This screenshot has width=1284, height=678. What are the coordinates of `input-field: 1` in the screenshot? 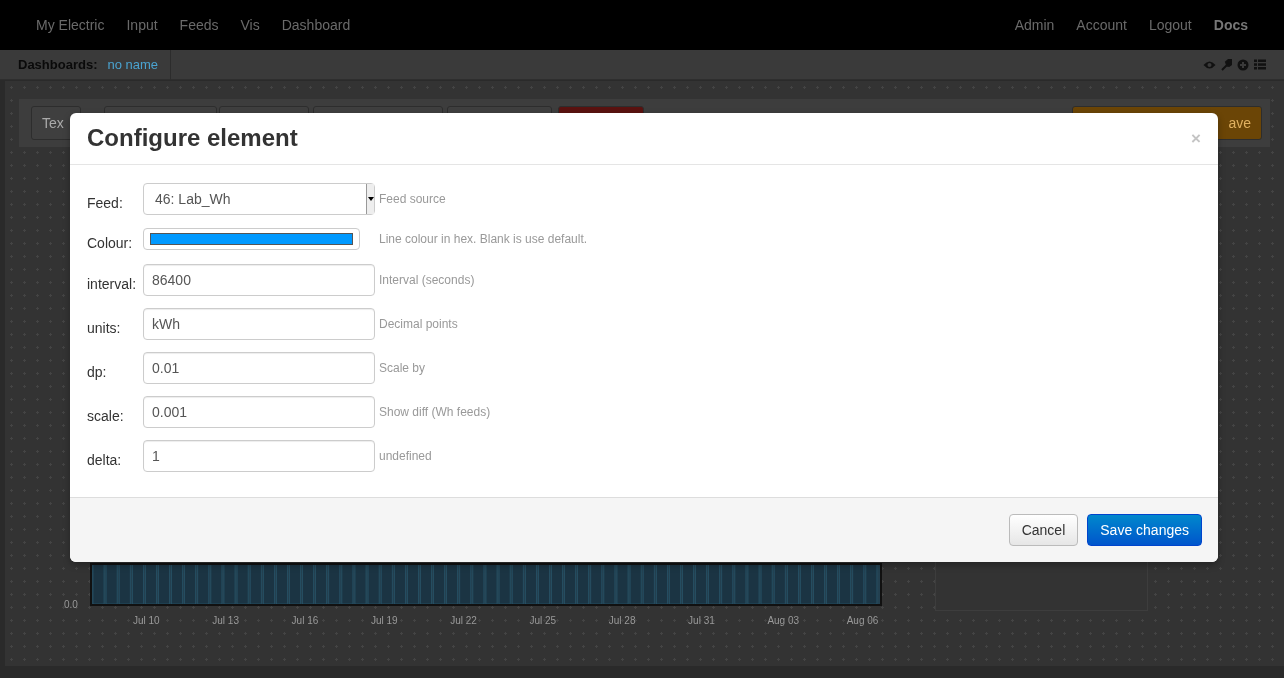 It's located at (259, 456).